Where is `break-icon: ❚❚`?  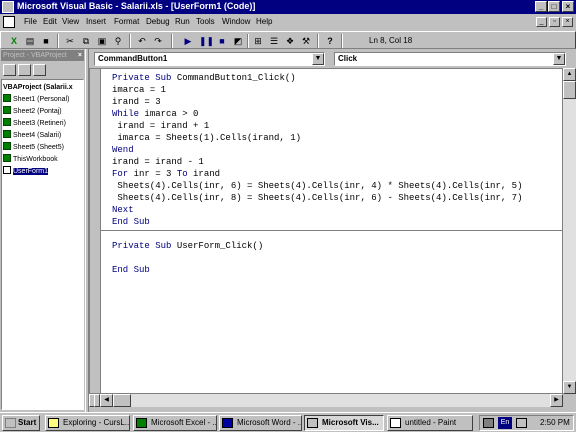 break-icon: ❚❚ is located at coordinates (206, 41).